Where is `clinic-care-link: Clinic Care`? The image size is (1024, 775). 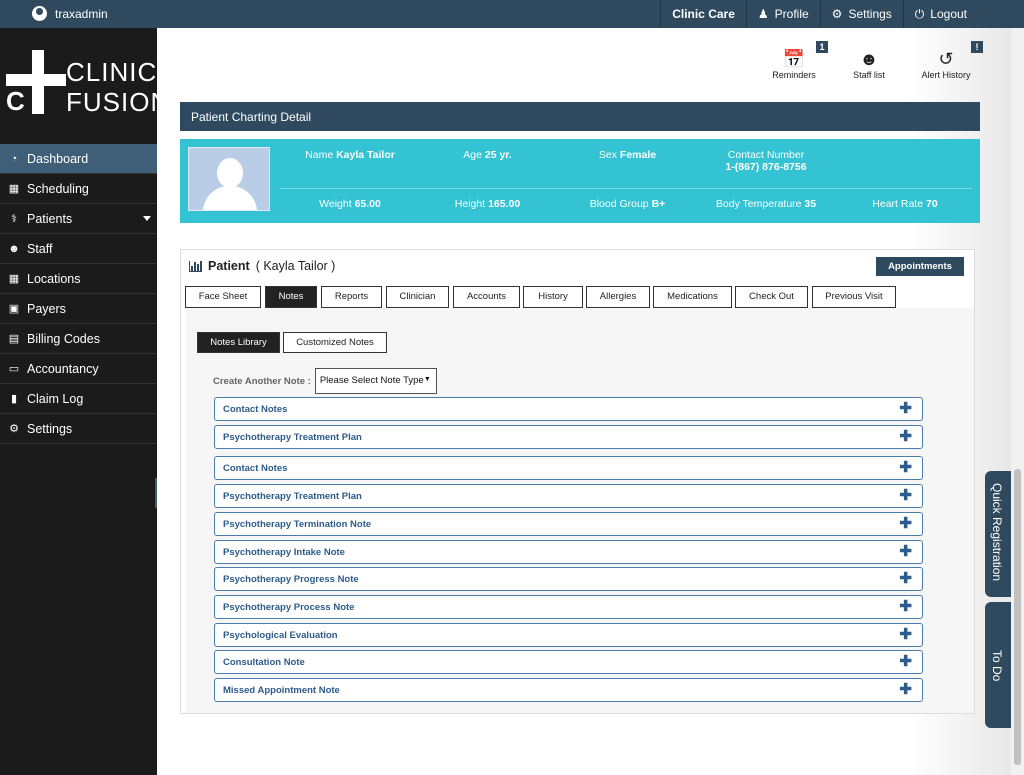 clinic-care-link: Clinic Care is located at coordinates (703, 14).